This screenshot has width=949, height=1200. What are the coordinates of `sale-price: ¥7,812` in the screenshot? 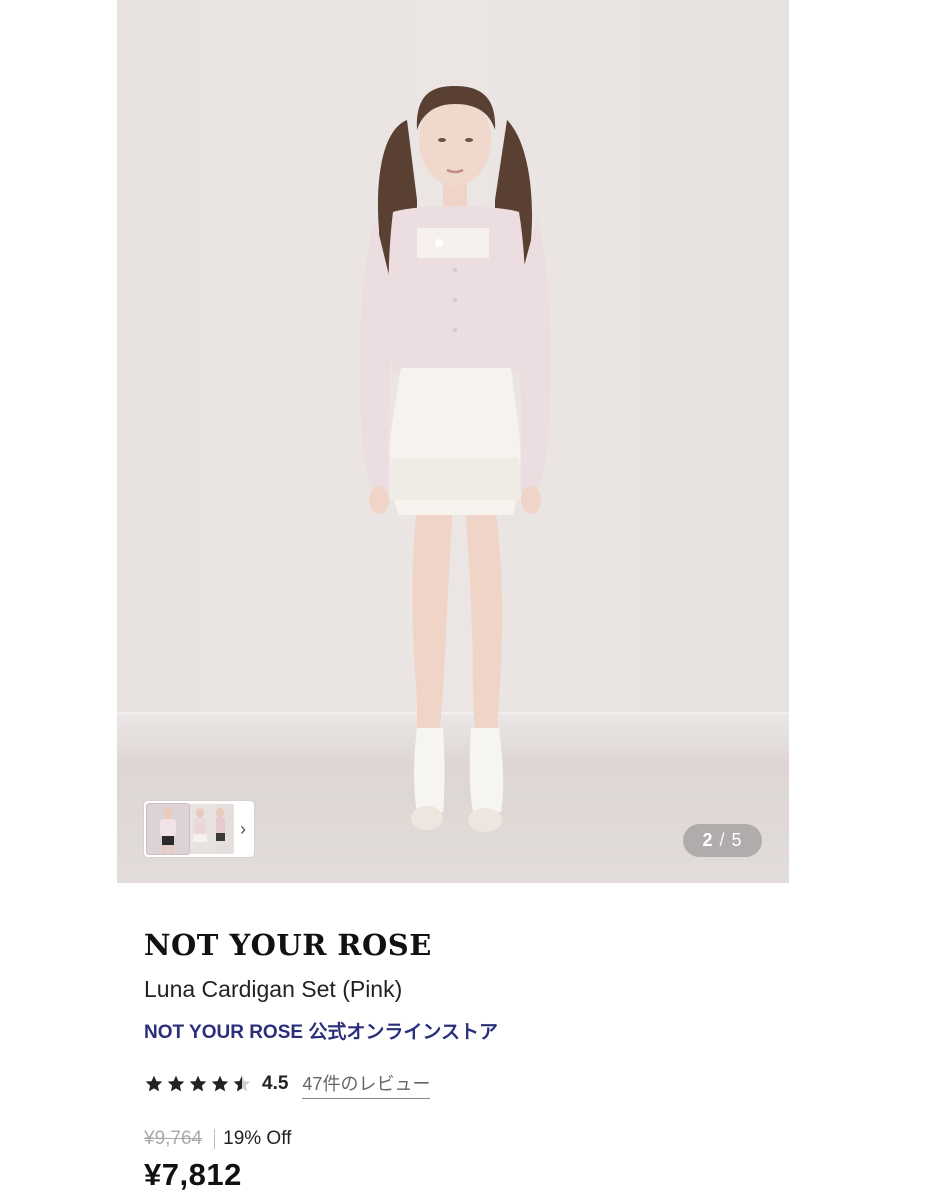 It's located at (193, 1174).